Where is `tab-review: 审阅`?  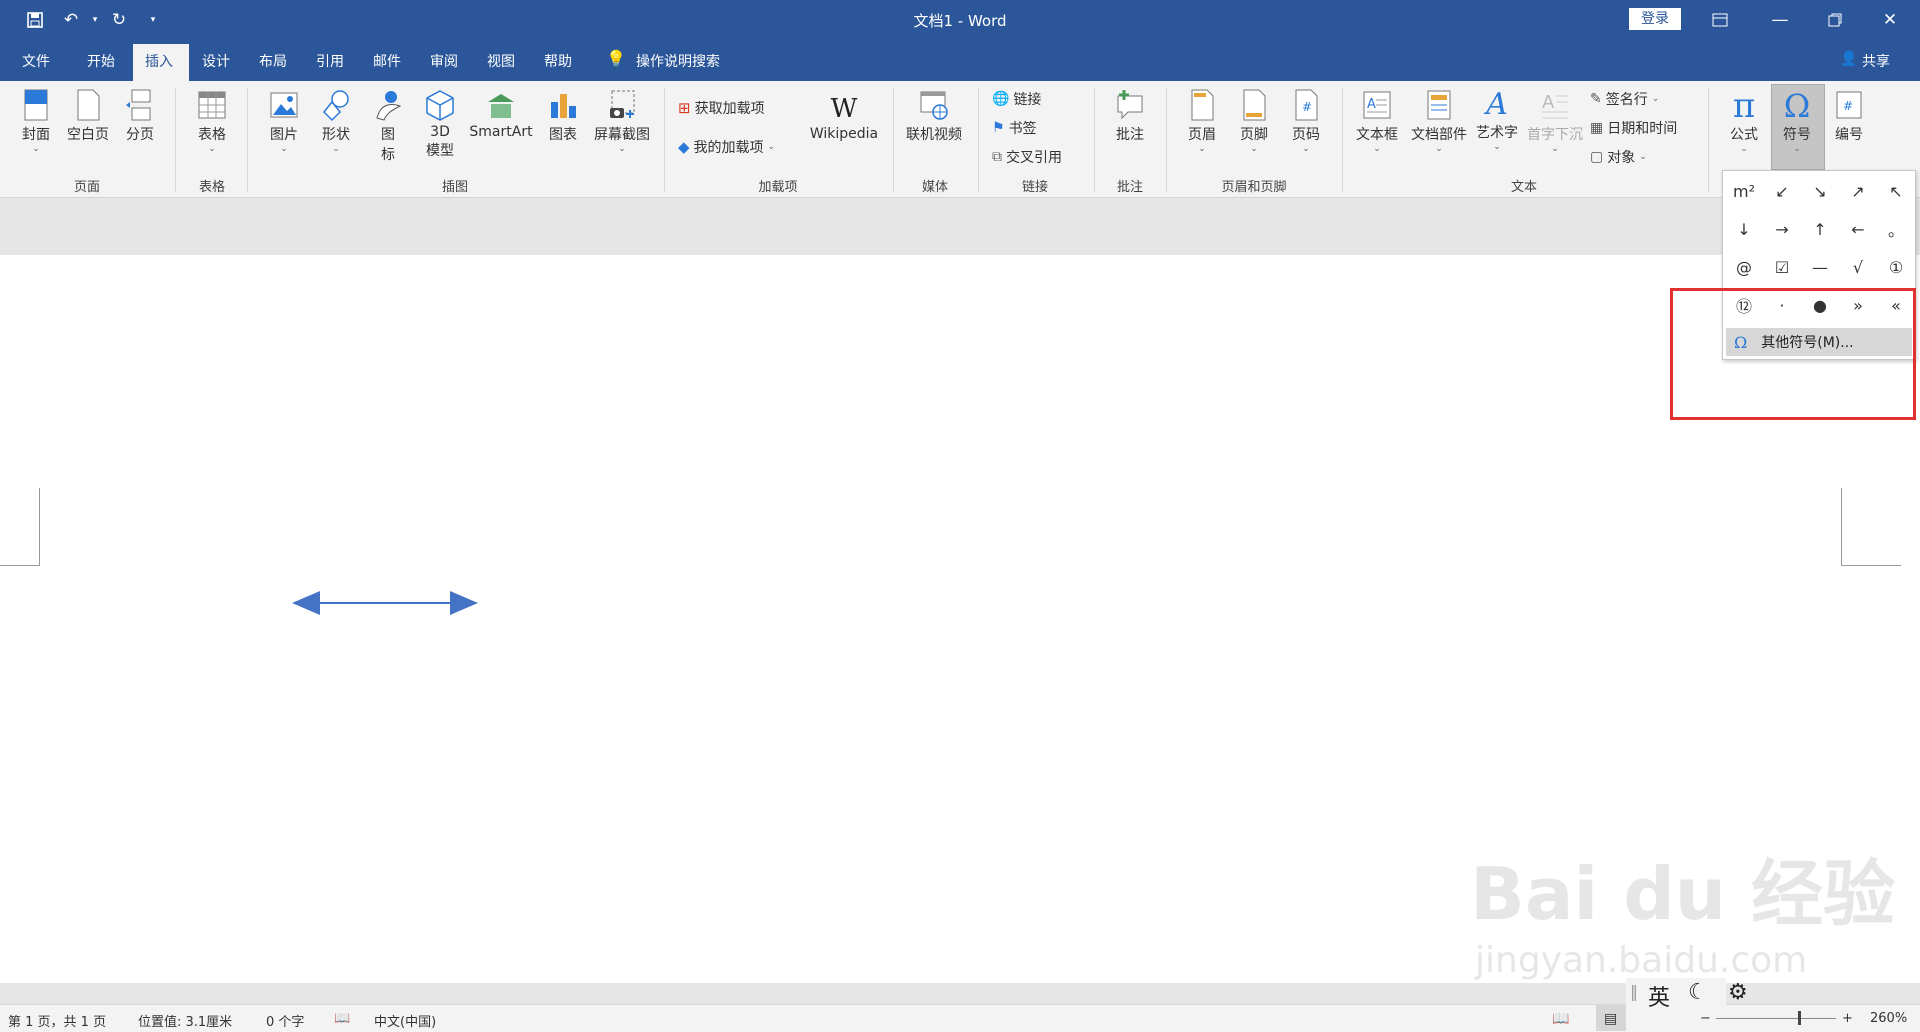 tab-review: 审阅 is located at coordinates (444, 61).